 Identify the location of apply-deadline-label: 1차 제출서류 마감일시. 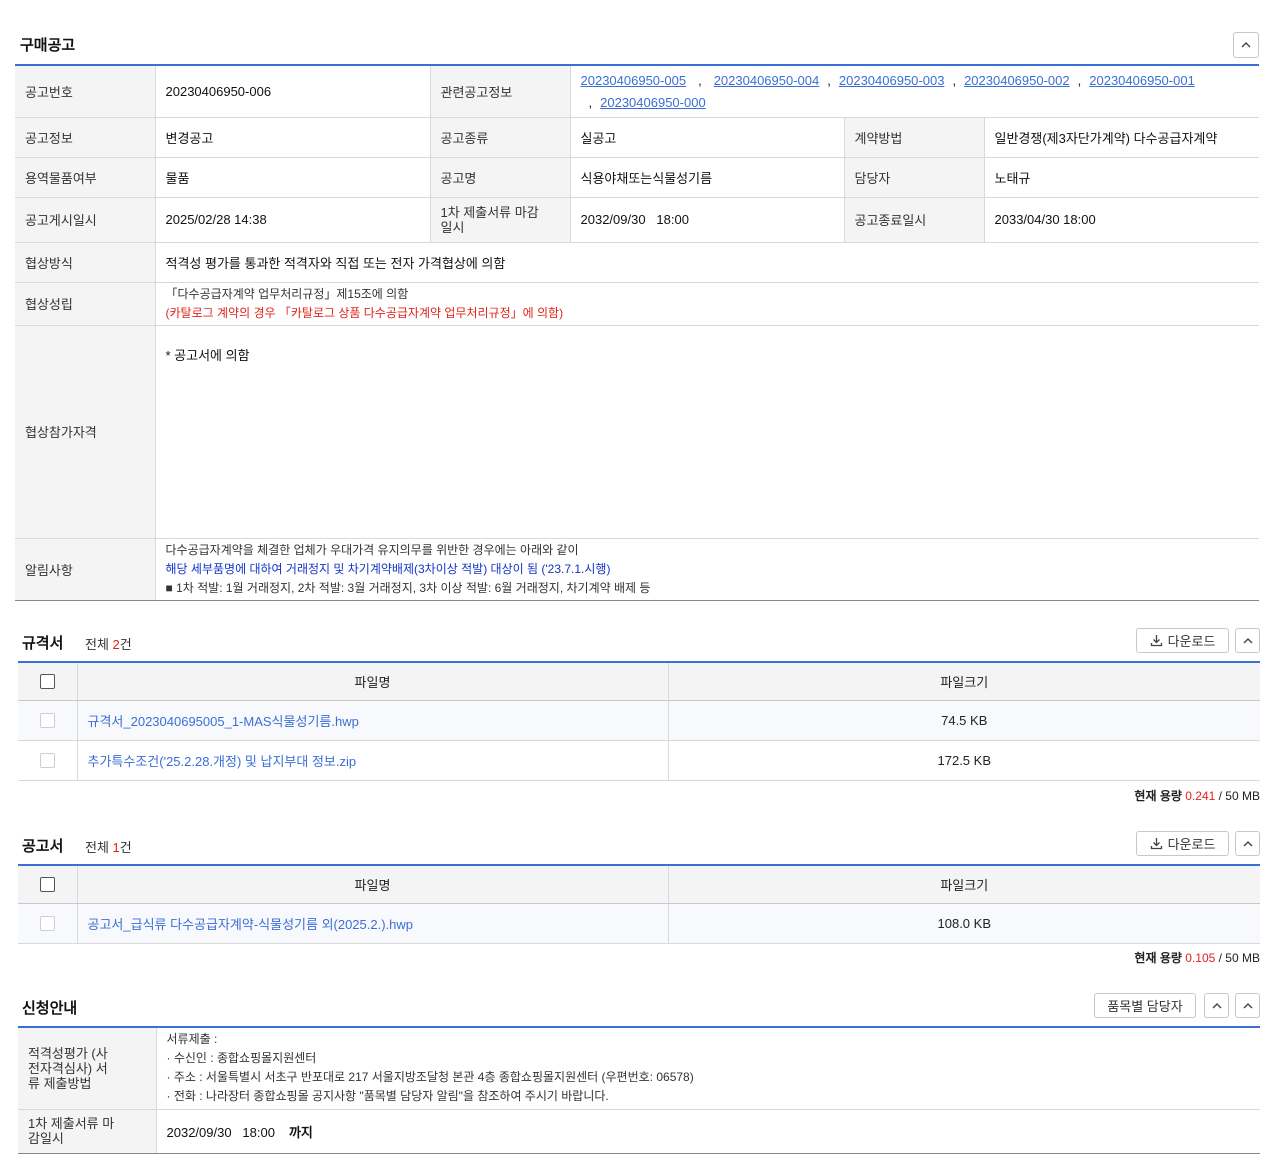
(87, 1131).